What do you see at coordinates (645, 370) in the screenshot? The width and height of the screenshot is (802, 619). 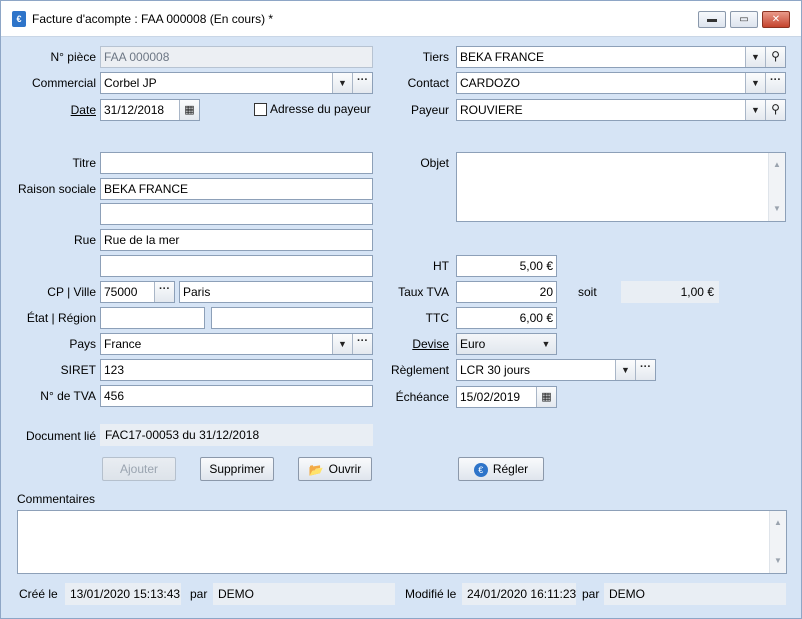 I see `reglement-ellipsis-button: ···` at bounding box center [645, 370].